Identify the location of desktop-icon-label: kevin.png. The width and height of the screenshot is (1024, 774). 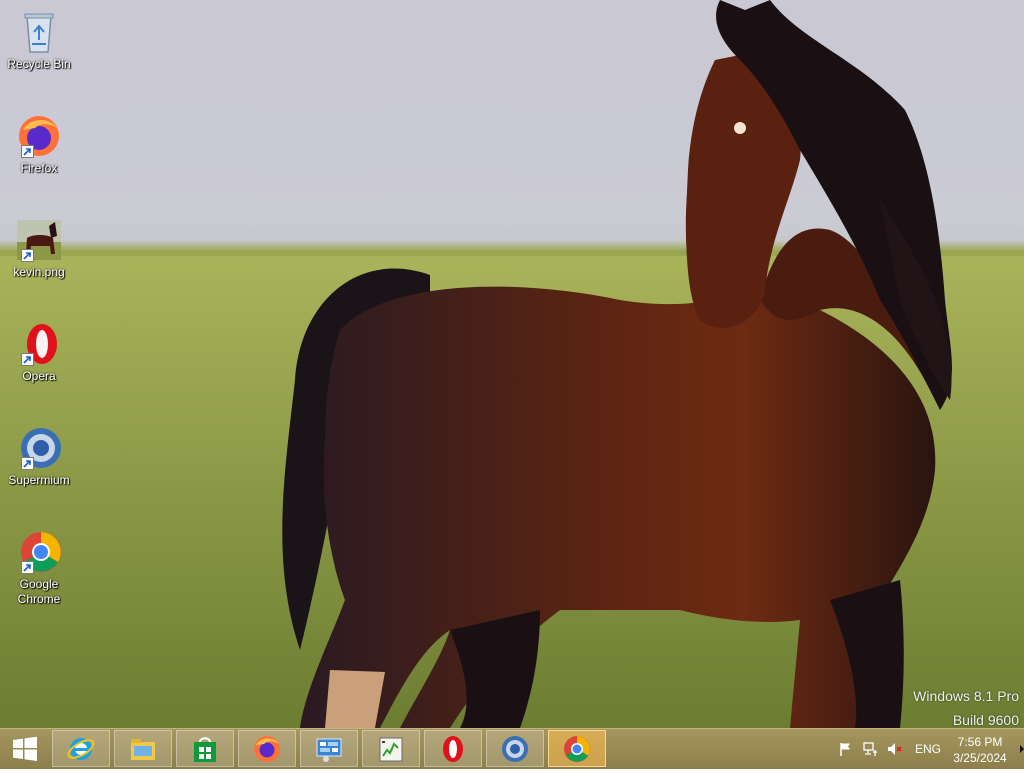
(39, 272).